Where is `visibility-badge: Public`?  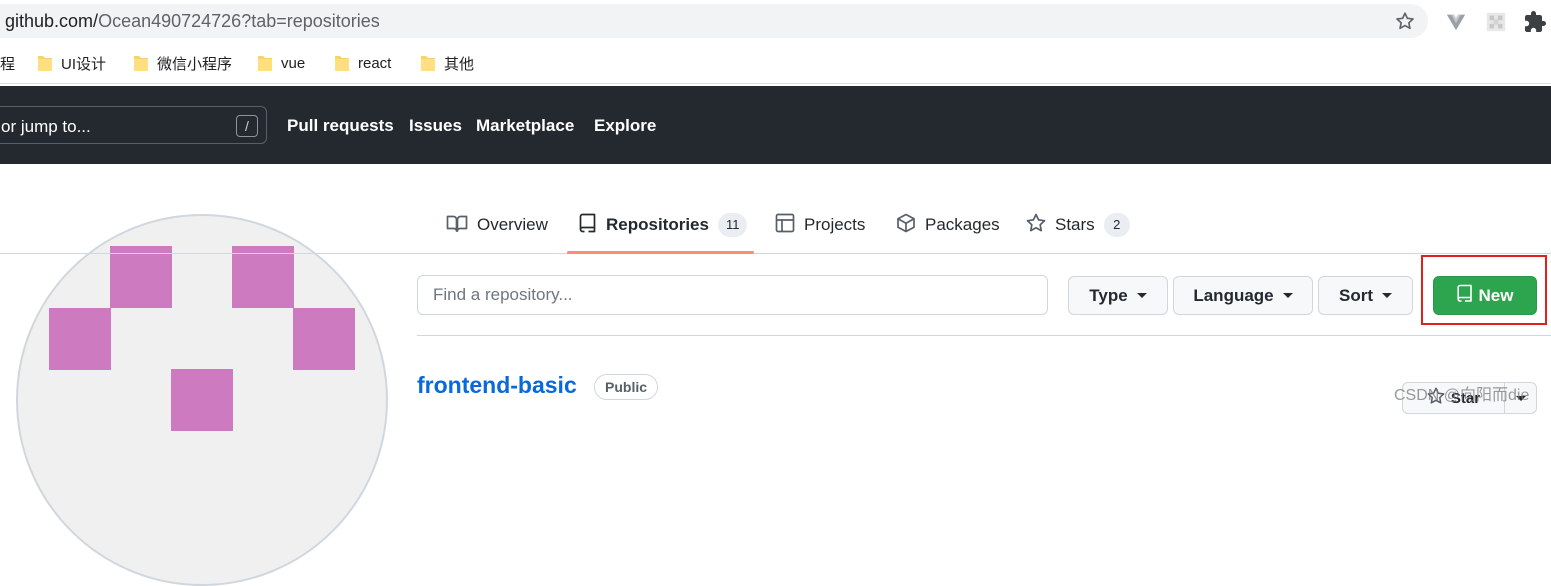
visibility-badge: Public is located at coordinates (626, 387).